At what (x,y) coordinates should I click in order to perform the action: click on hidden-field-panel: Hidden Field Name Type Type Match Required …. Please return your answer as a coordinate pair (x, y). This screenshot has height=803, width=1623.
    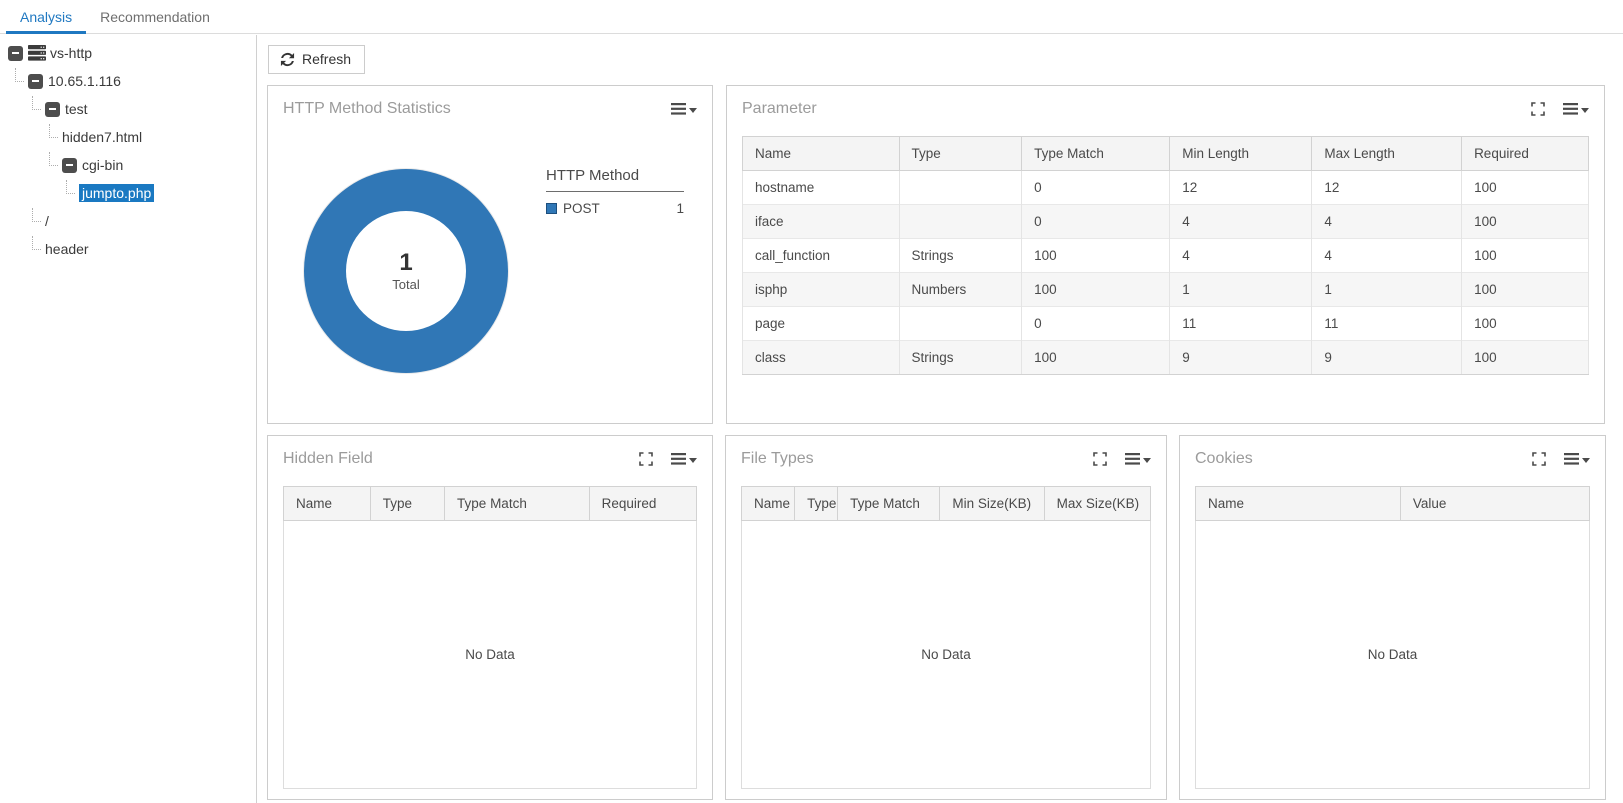
    Looking at the image, I should click on (490, 617).